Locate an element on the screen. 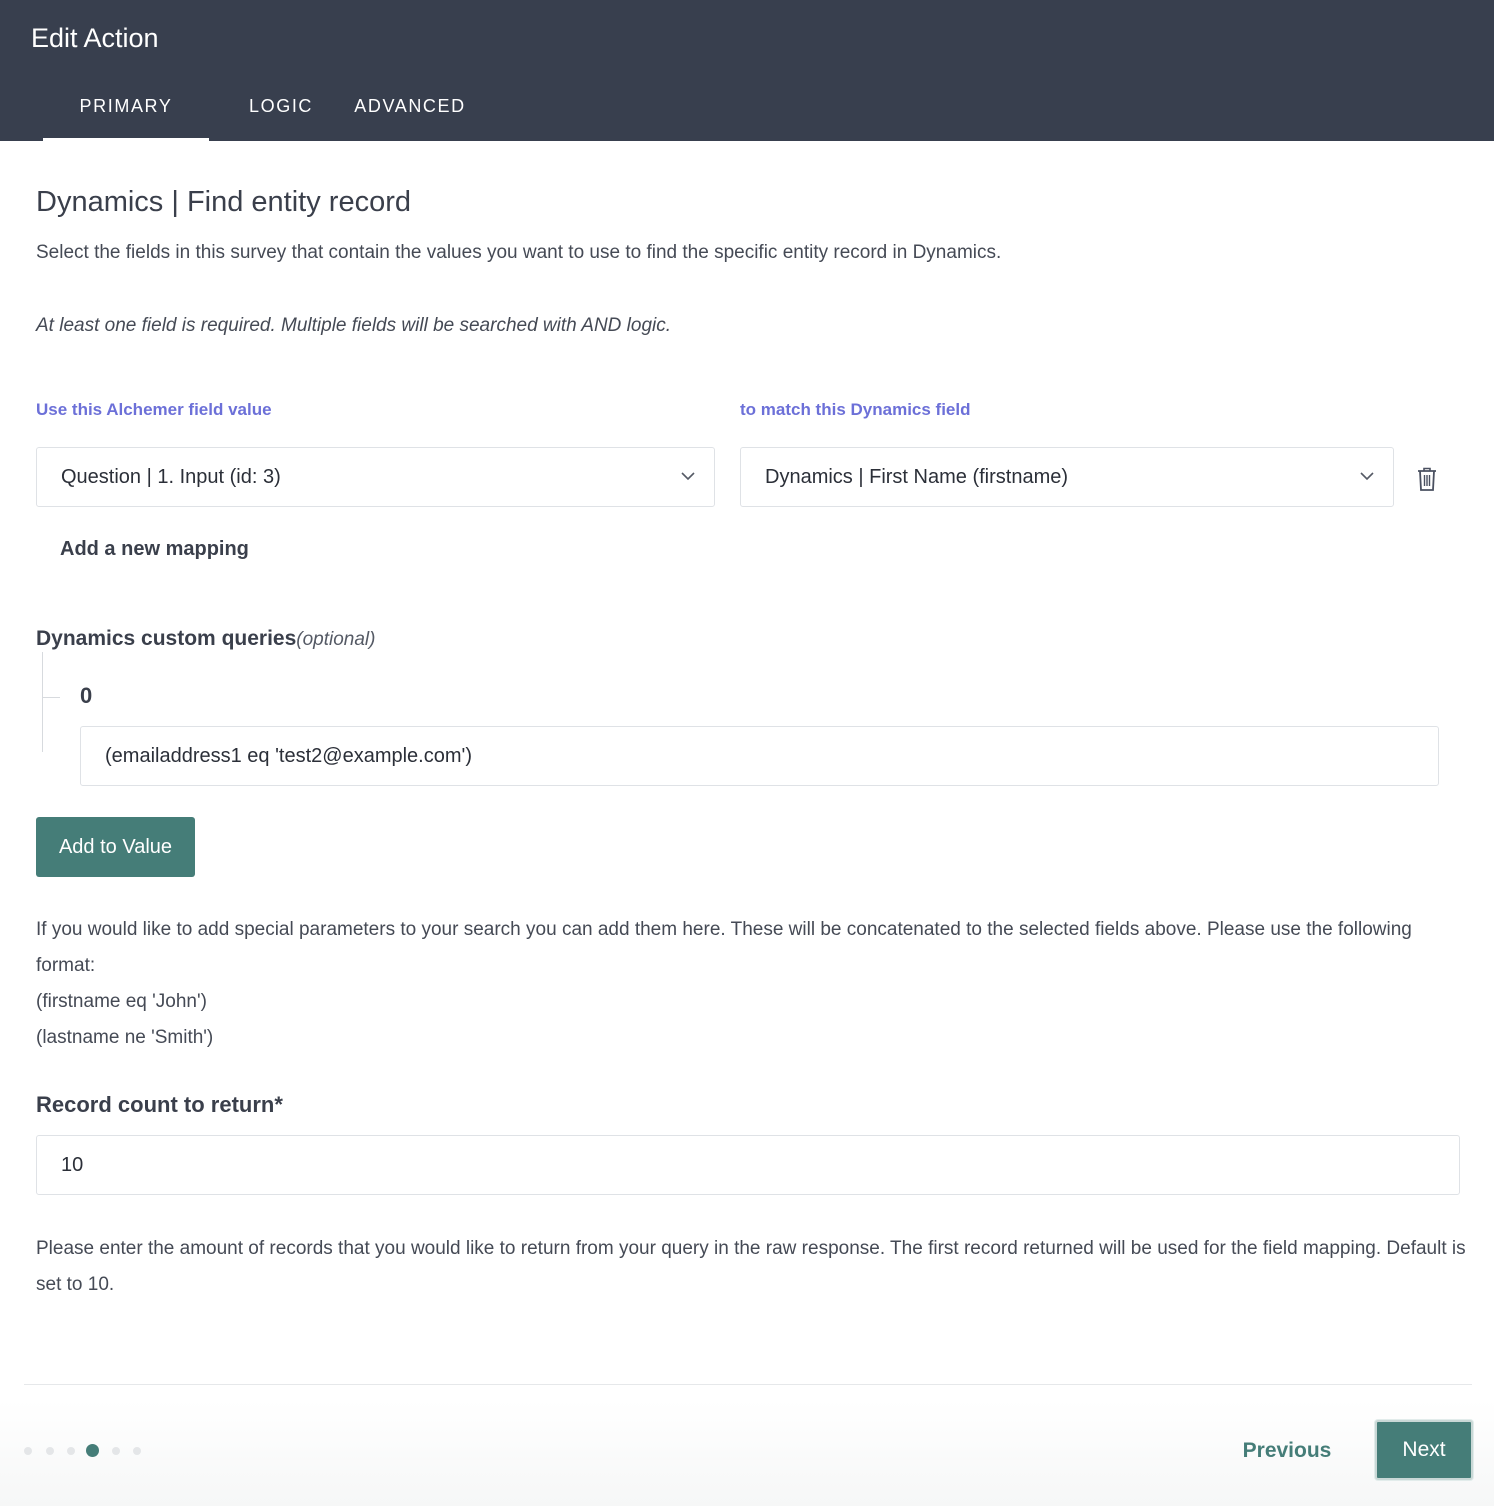  footer-divider is located at coordinates (748, 1384).